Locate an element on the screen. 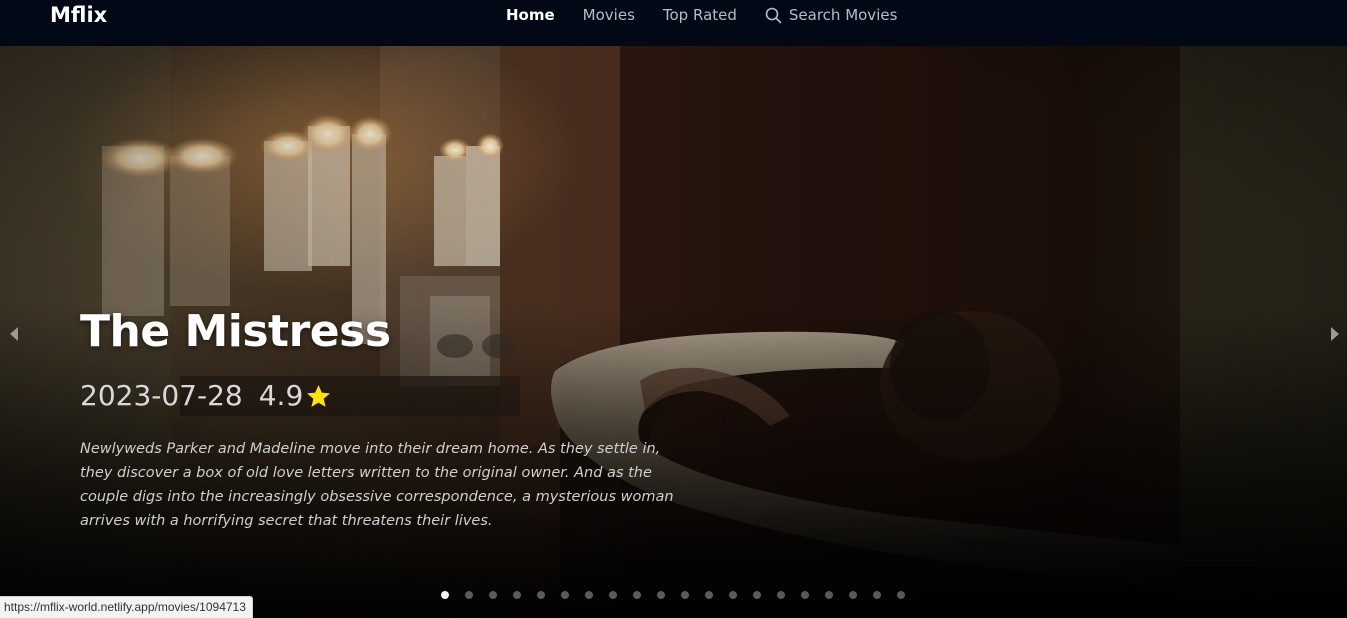 This screenshot has width=1347, height=618. nav-links: Home Movies Top Rated Search Movies is located at coordinates (701, 15).